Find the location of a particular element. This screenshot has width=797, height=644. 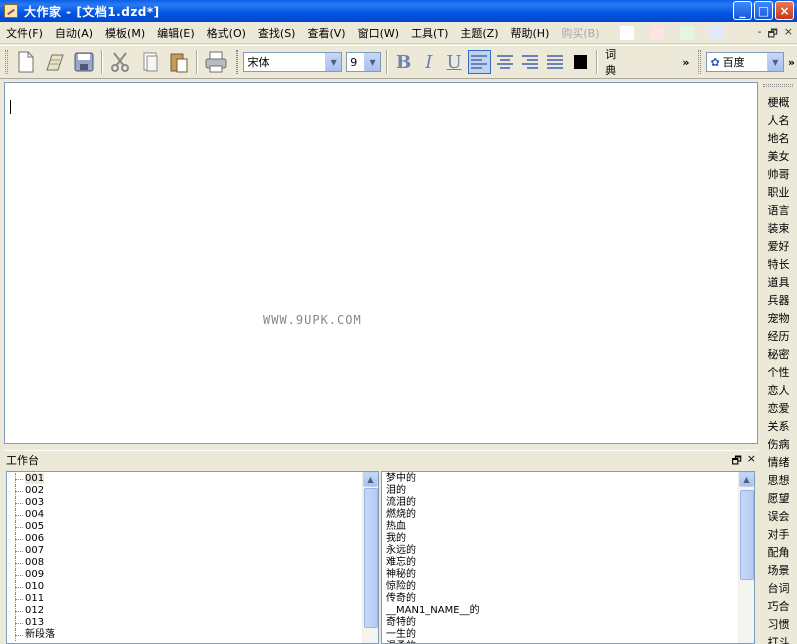

theme-swatch-white is located at coordinates (626, 32).